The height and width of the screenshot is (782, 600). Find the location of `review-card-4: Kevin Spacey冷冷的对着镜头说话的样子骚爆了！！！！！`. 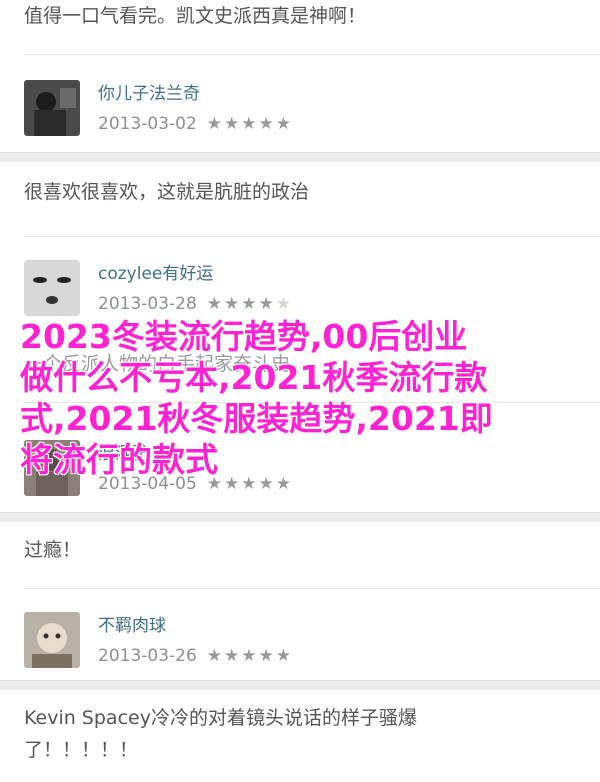

review-card-4: Kevin Spacey冷冷的对着镜头说话的样子骚爆了！！！！！ is located at coordinates (300, 736).